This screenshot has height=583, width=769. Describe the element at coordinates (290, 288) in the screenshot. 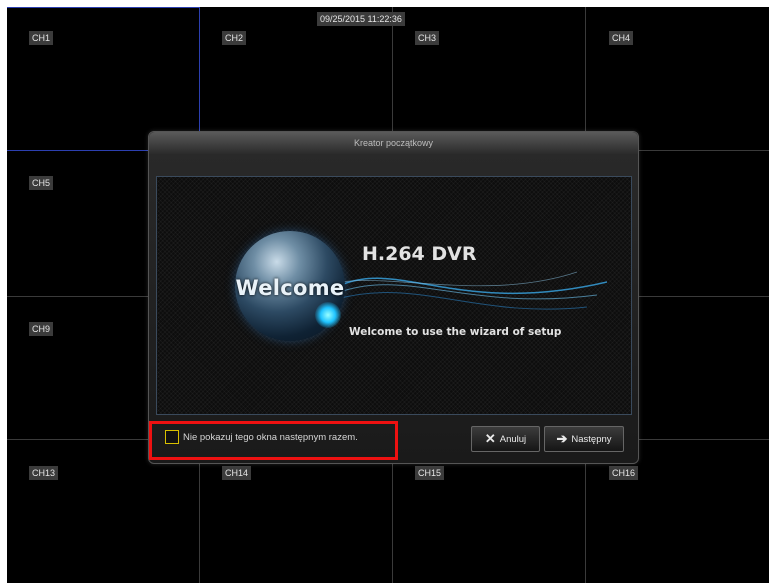

I see `welcome-text: Welcome` at that location.